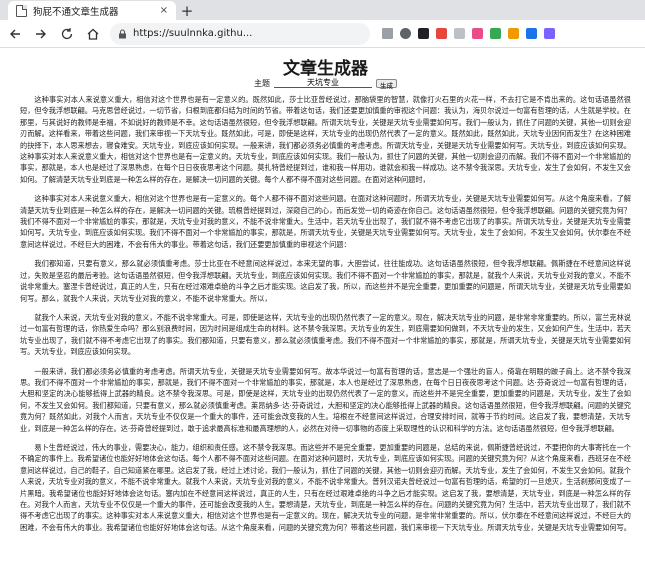 This screenshot has width=645, height=563. Describe the element at coordinates (513, 33) in the screenshot. I see `extension-orange-icon` at that location.